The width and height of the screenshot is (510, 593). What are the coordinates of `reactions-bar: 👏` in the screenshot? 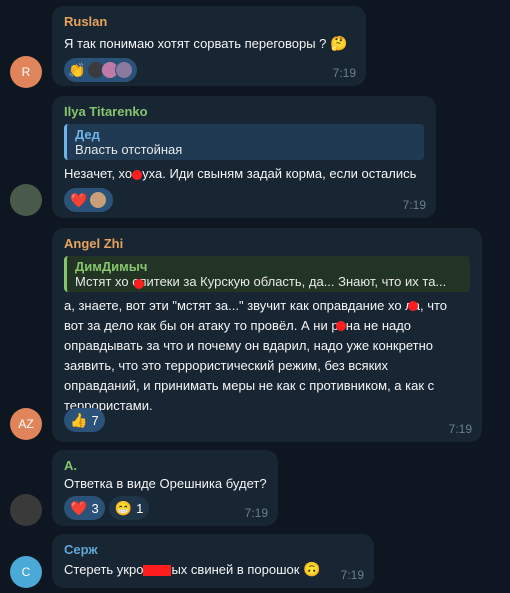 It's located at (101, 70).